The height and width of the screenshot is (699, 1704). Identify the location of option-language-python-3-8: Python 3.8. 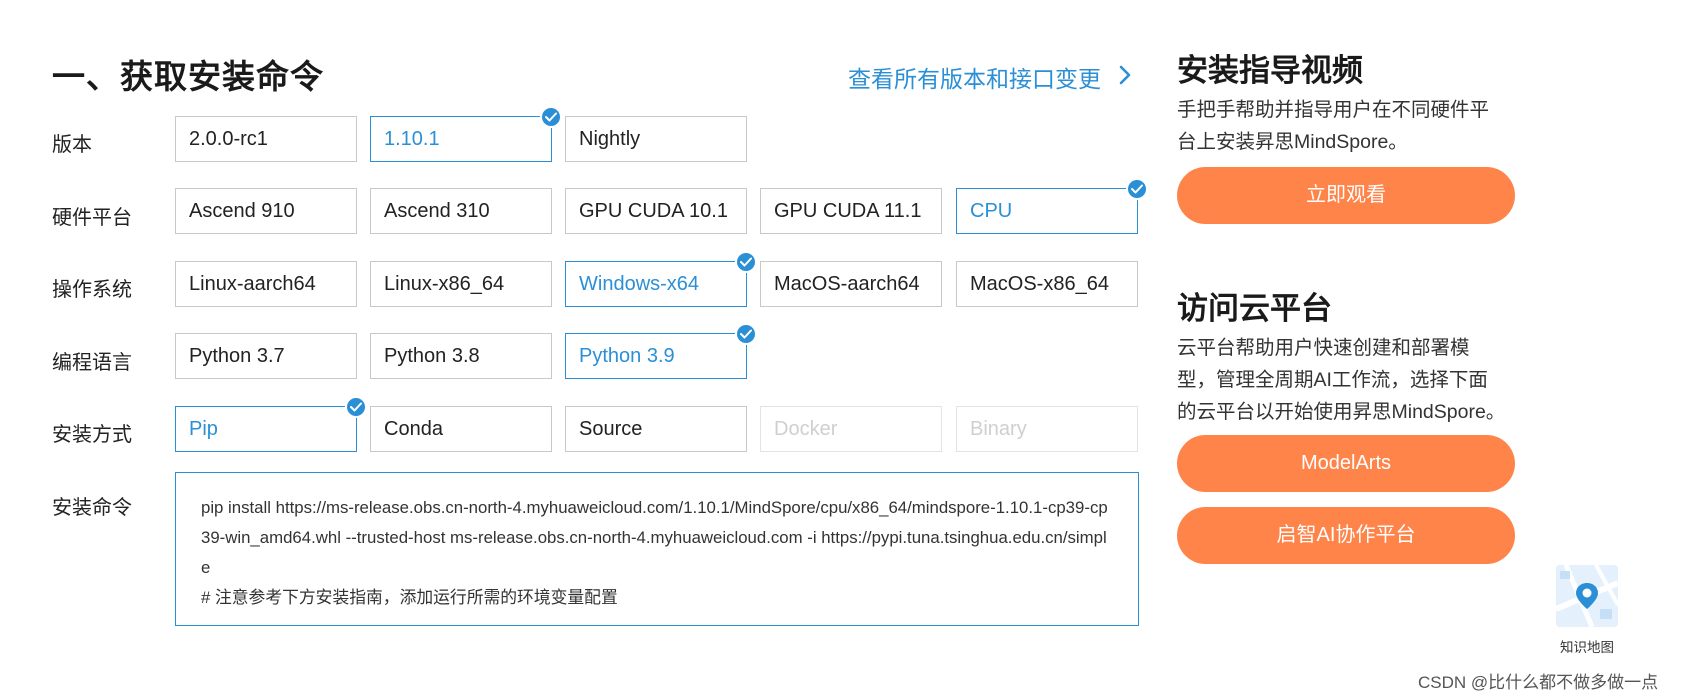
(461, 356).